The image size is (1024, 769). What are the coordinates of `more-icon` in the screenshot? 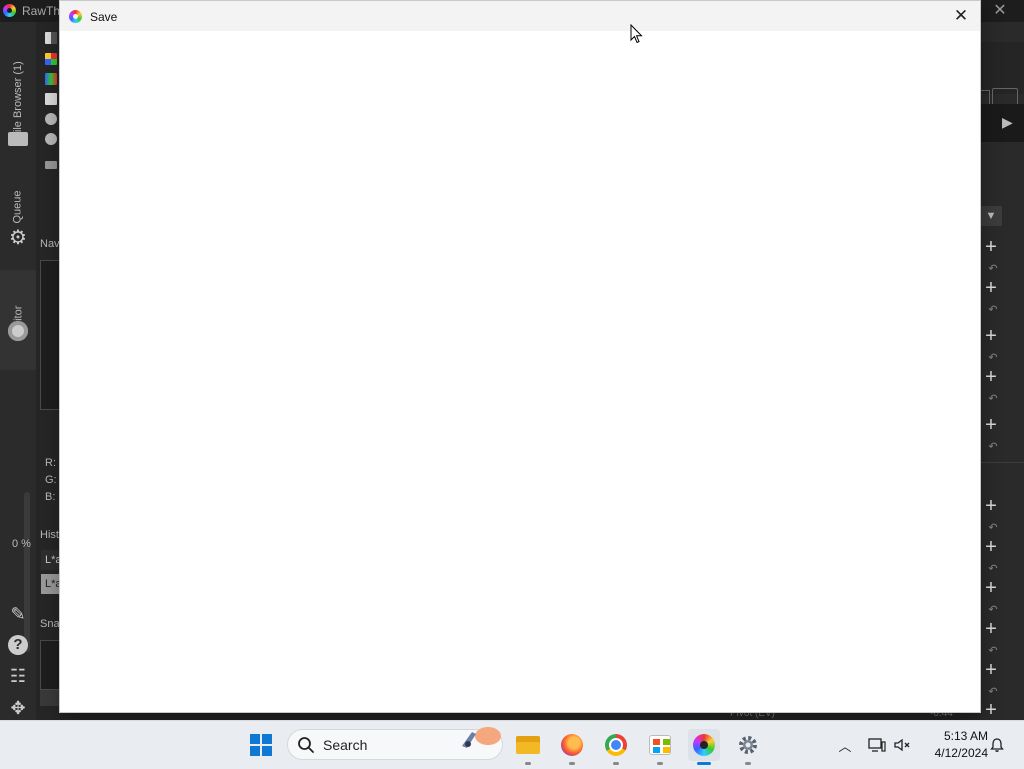 It's located at (51, 165).